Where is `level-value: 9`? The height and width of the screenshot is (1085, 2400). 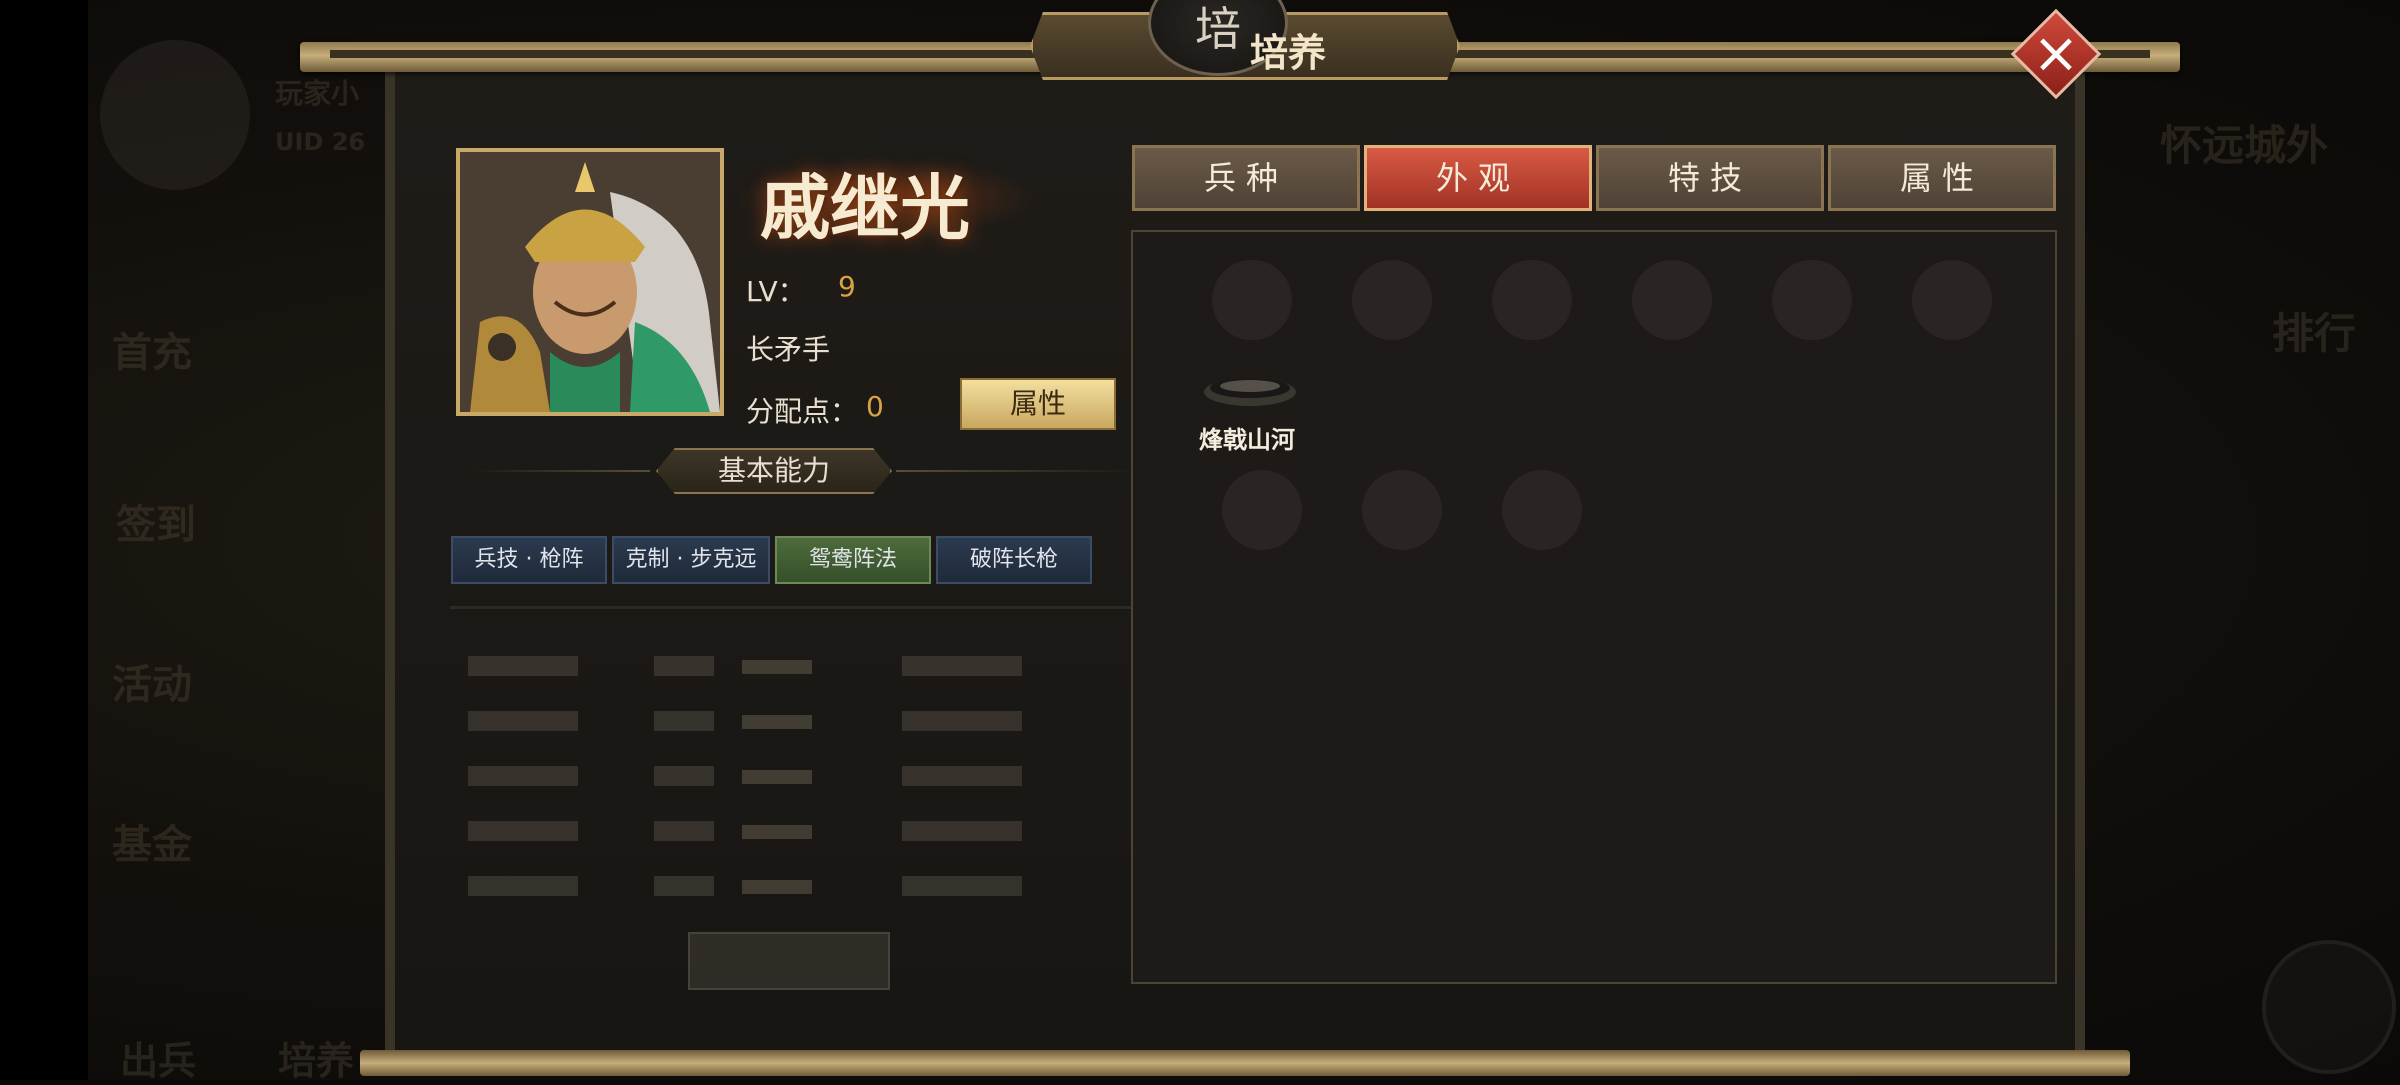
level-value: 9 is located at coordinates (847, 286).